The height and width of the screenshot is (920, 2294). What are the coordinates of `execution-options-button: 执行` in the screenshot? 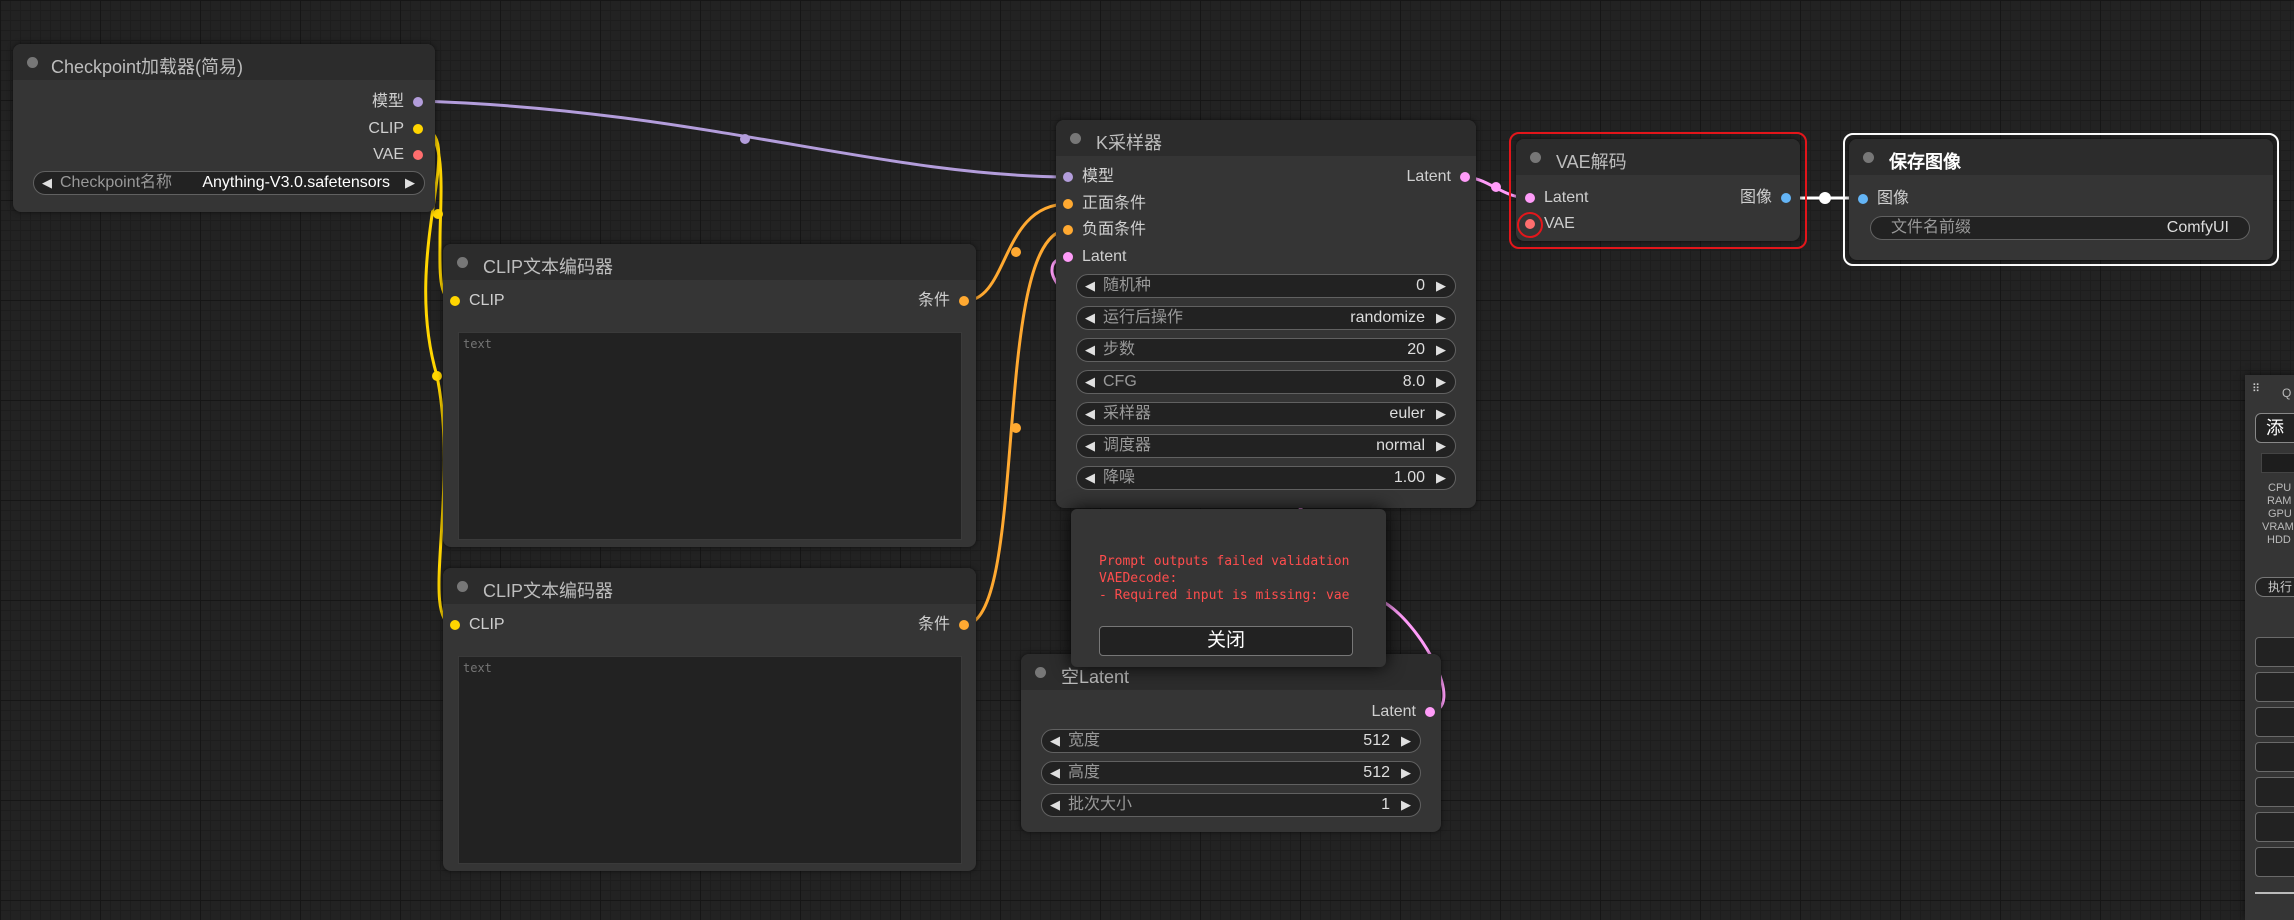 It's located at (2274, 587).